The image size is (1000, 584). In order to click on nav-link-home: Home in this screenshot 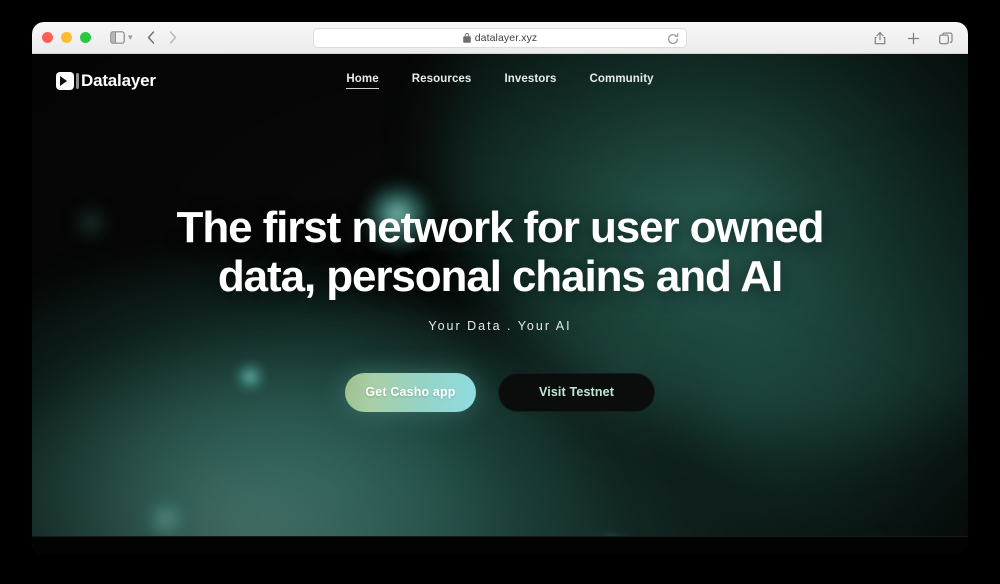, I will do `click(362, 81)`.